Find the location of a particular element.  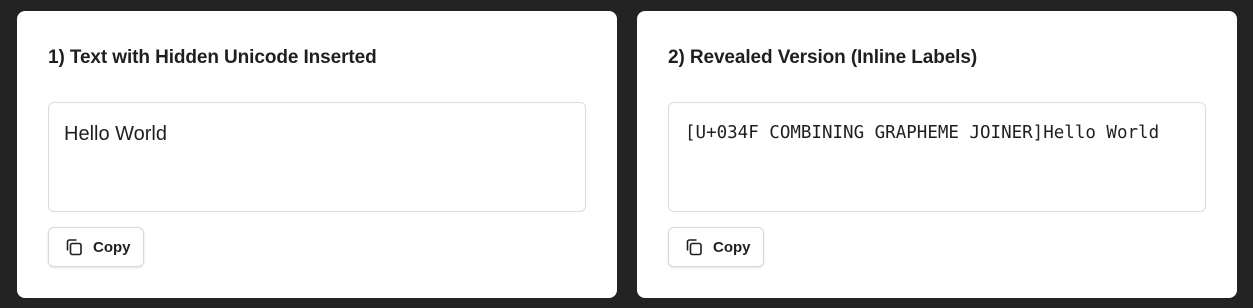

copy-hidden-text-button: Copy is located at coordinates (96, 247).